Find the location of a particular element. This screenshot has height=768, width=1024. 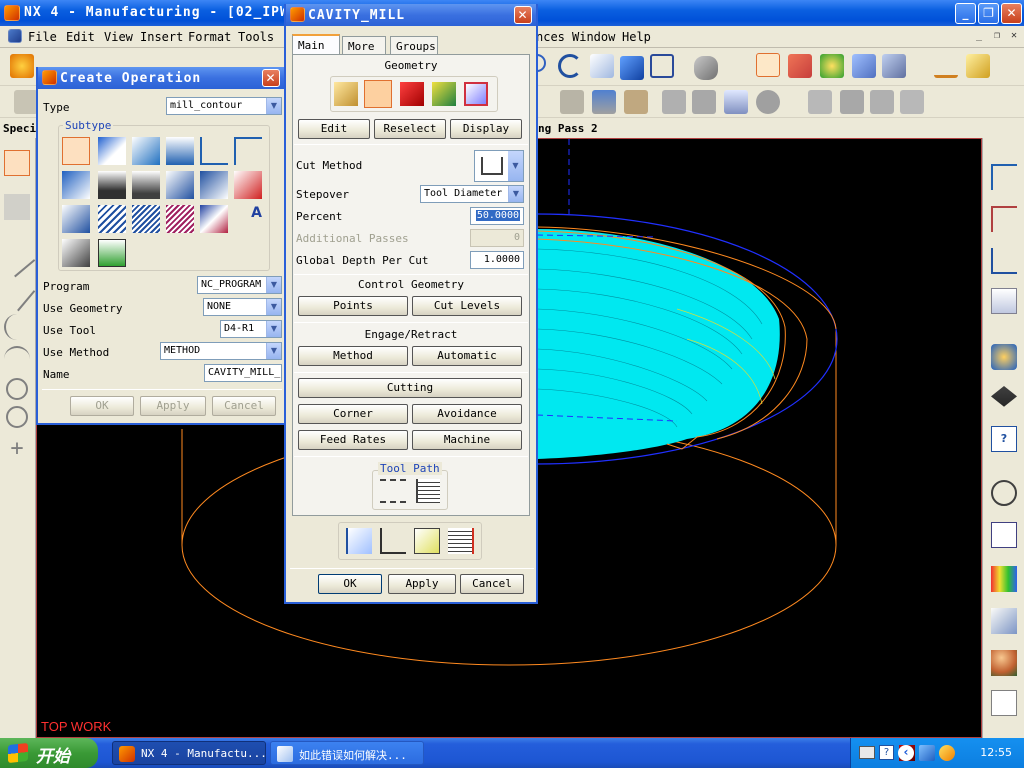

verify-icon is located at coordinates (427, 541).